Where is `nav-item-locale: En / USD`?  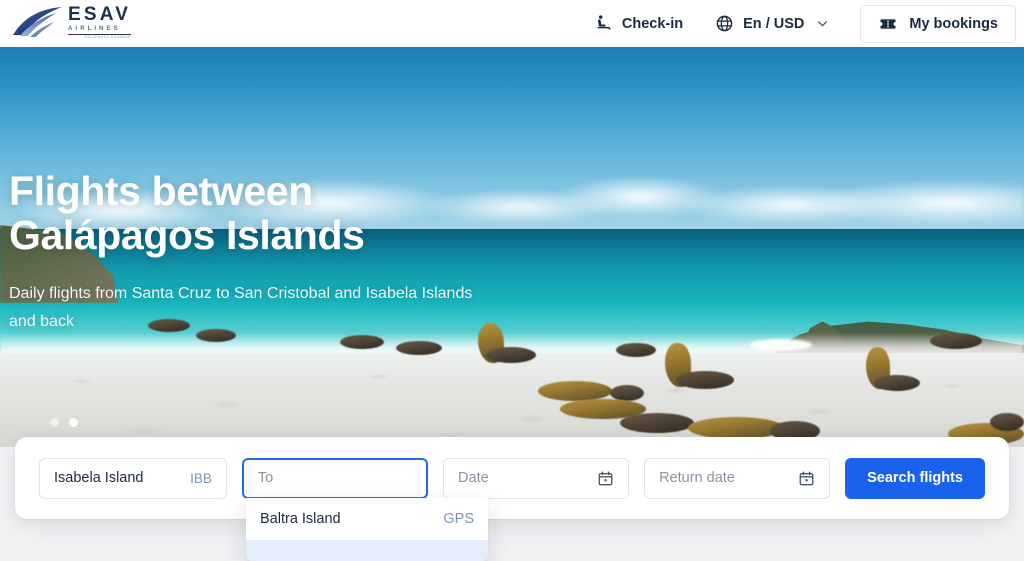 nav-item-locale: En / USD is located at coordinates (772, 23).